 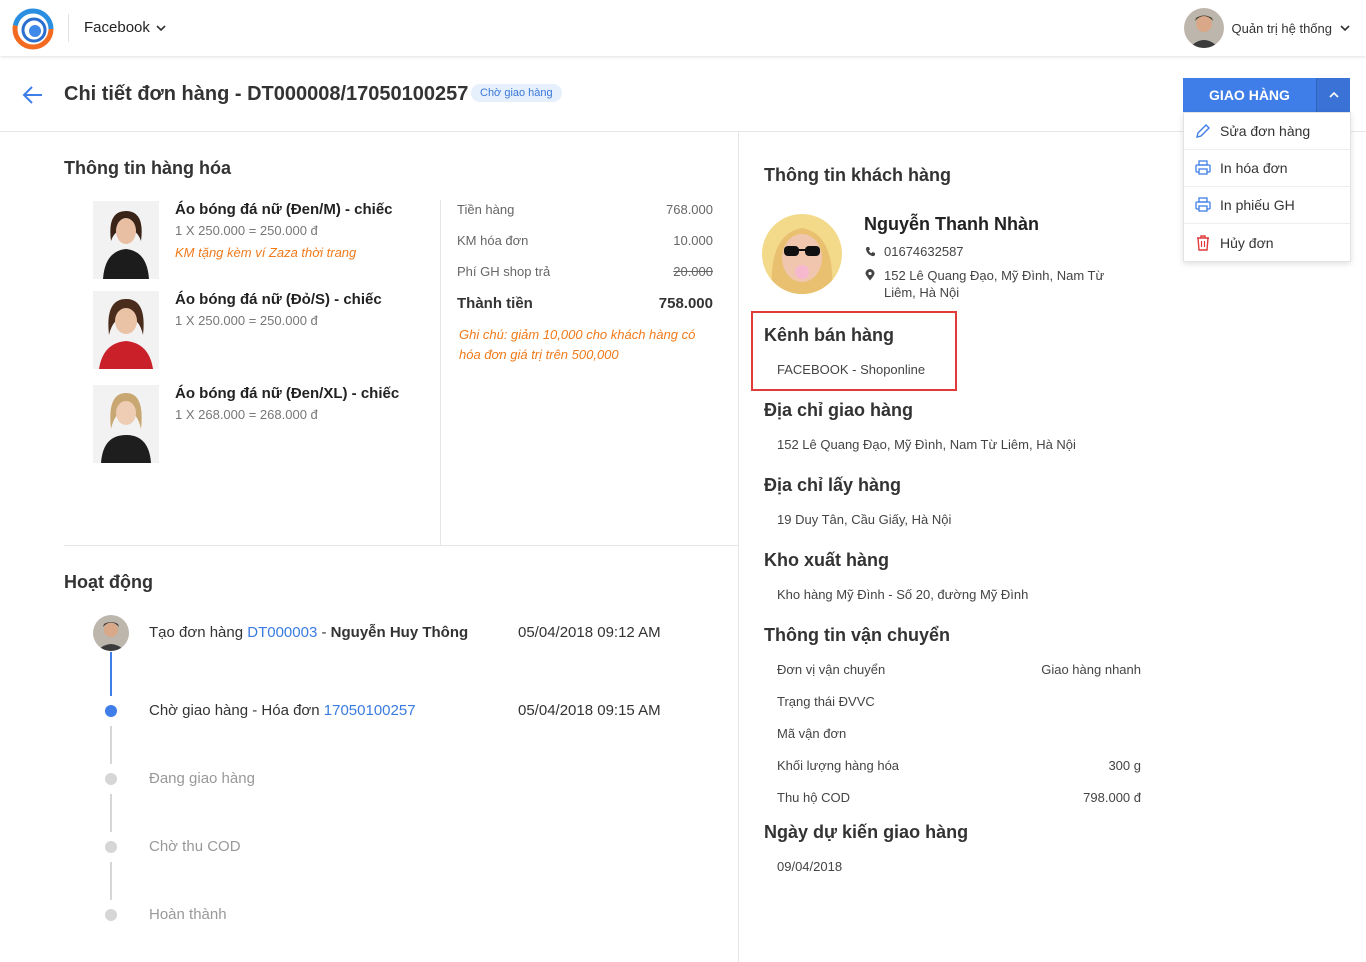 I want to click on goods-divider, so click(x=440, y=372).